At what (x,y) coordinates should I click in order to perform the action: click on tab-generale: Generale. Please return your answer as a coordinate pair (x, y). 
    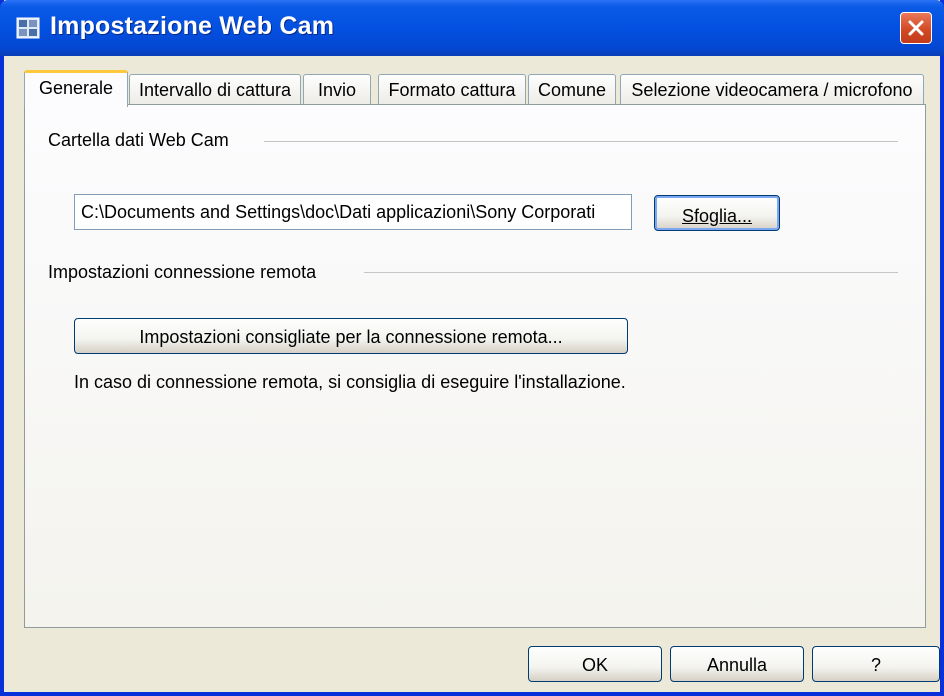
    Looking at the image, I should click on (76, 88).